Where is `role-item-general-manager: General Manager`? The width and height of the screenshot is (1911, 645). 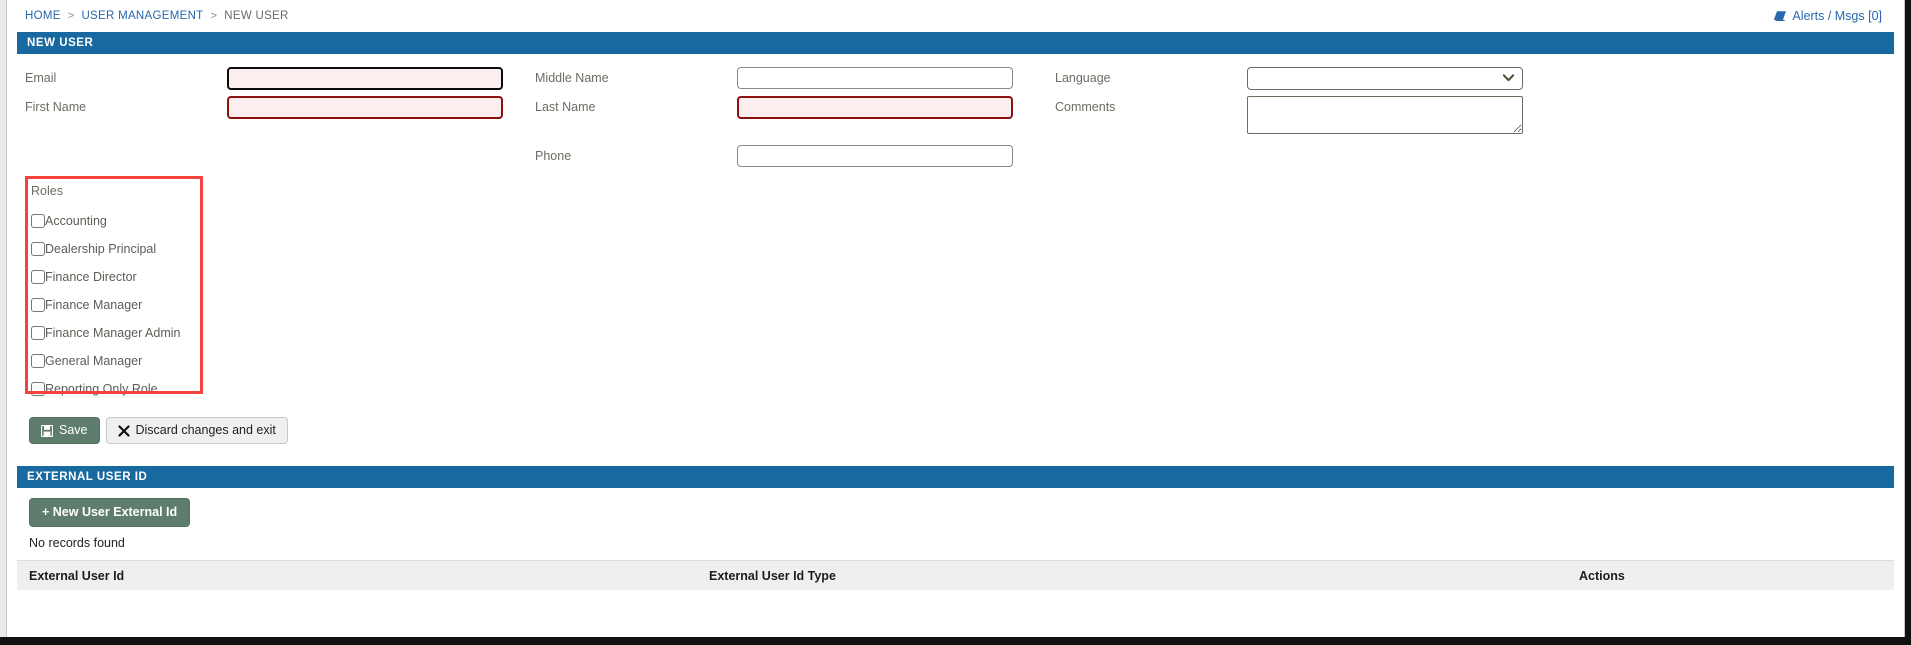
role-item-general-manager: General Manager is located at coordinates (124, 361).